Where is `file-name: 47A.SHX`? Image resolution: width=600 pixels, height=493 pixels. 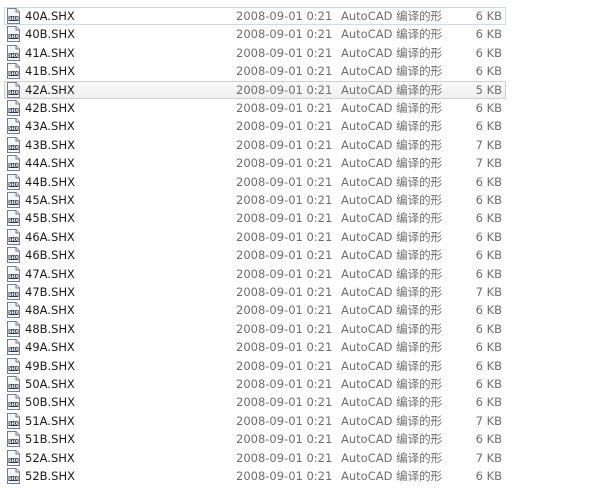 file-name: 47A.SHX is located at coordinates (50, 273).